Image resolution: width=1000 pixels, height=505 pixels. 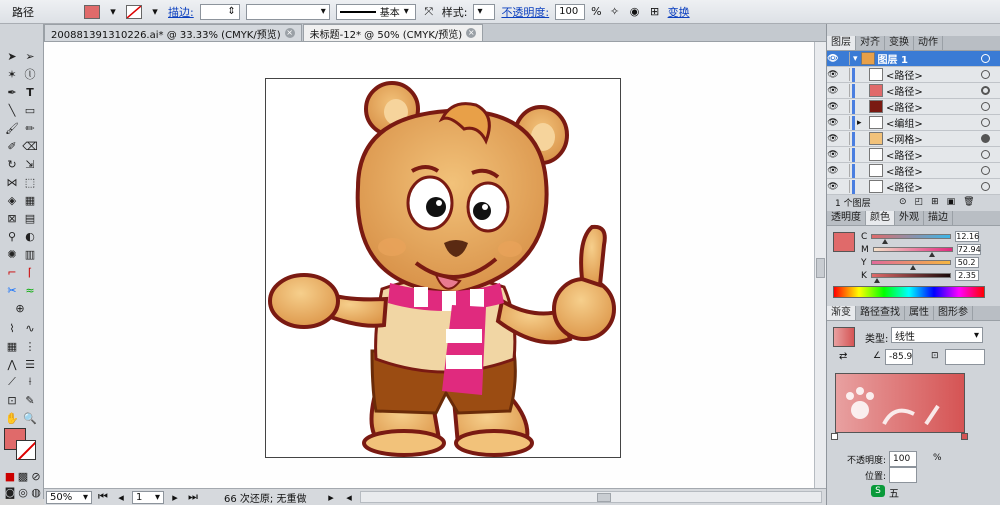 I want to click on tab-pathfinder: 路径查找, so click(x=880, y=313).